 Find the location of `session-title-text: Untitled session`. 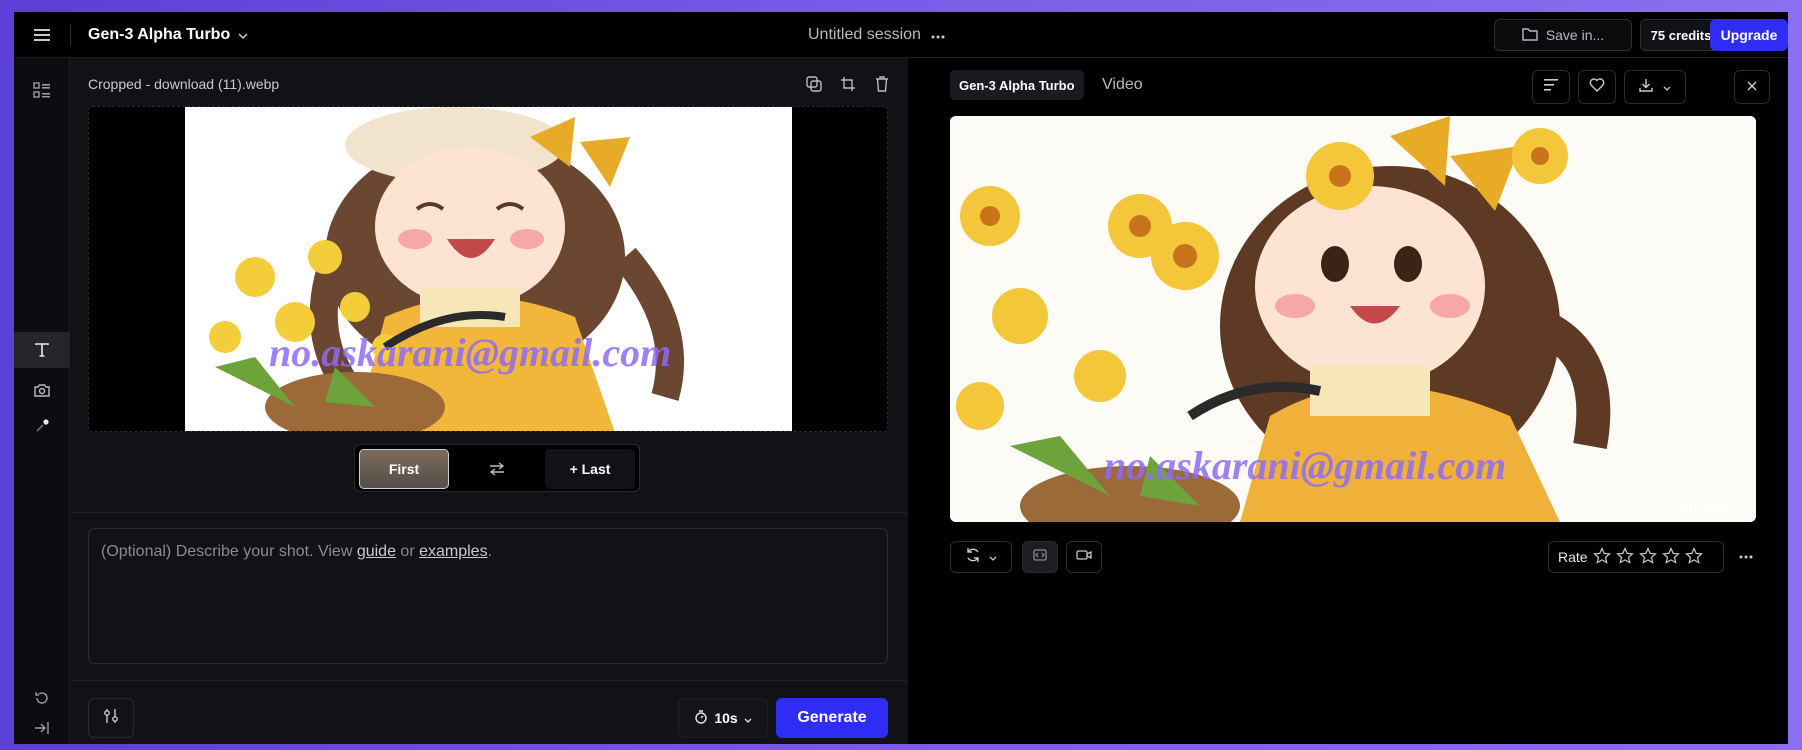

session-title-text: Untitled session is located at coordinates (864, 34).